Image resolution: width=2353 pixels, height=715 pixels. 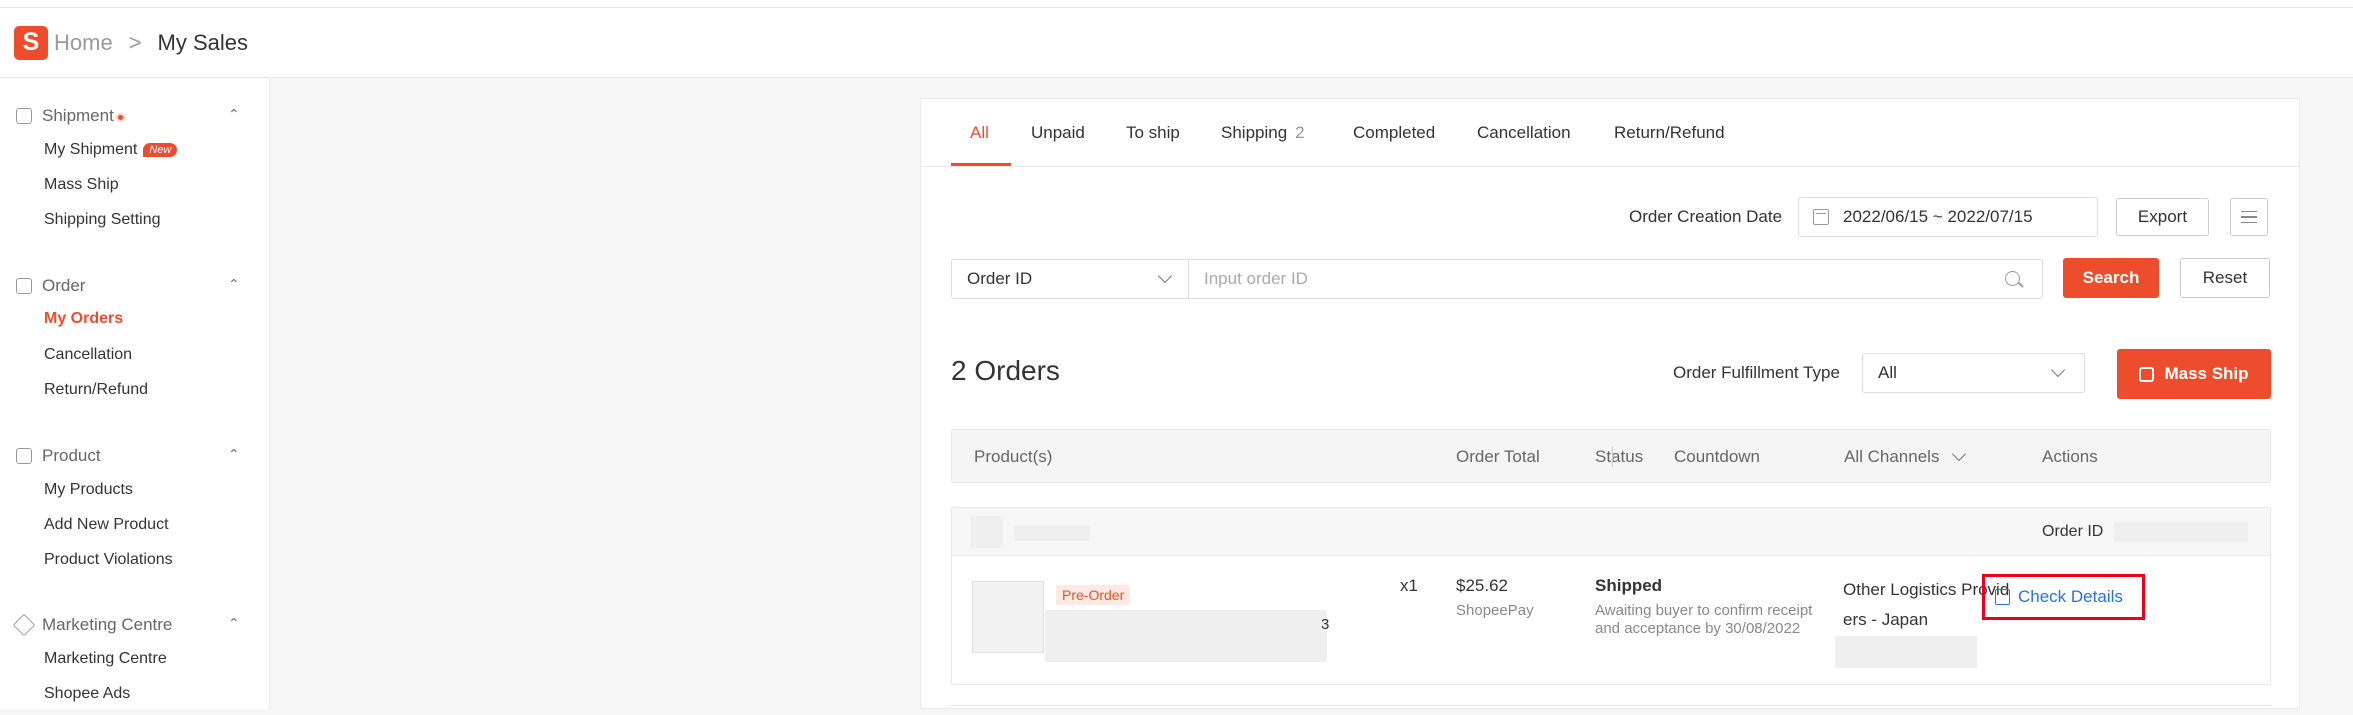 I want to click on sidebar-section-order: Order, so click(x=50, y=286).